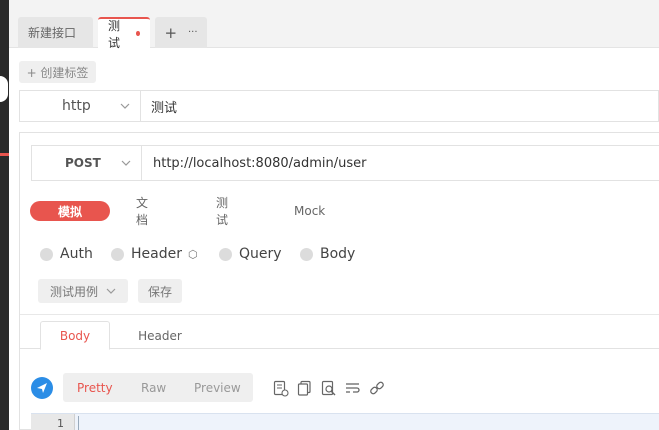 This screenshot has height=430, width=659. Describe the element at coordinates (260, 163) in the screenshot. I see `url-input: http://localhost:8080/admin/user` at that location.